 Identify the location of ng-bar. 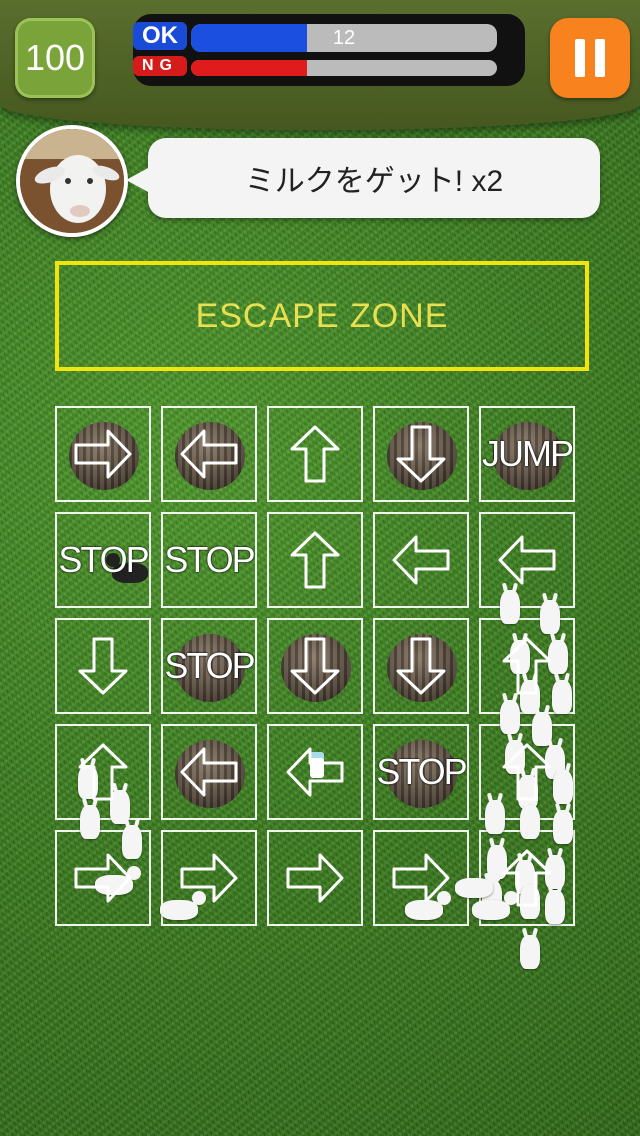
(344, 68).